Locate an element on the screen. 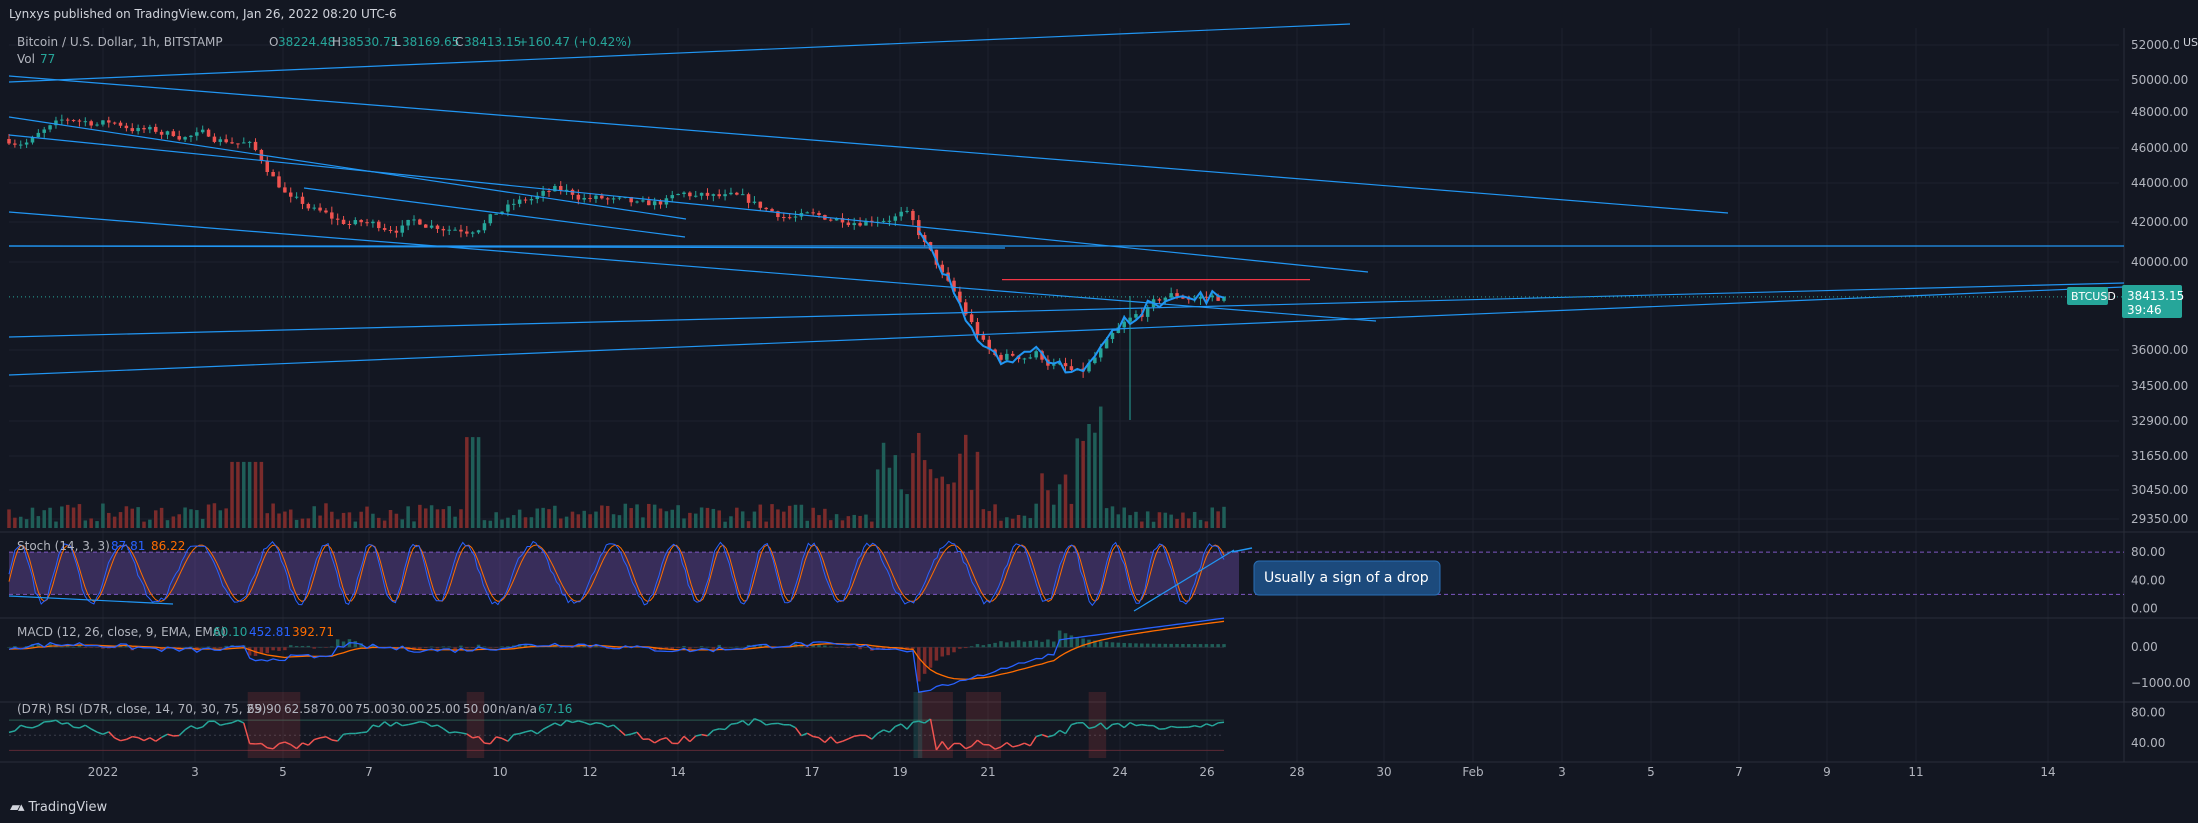 The height and width of the screenshot is (823, 2198). macd-hist-value: 60.10 is located at coordinates (230, 632).